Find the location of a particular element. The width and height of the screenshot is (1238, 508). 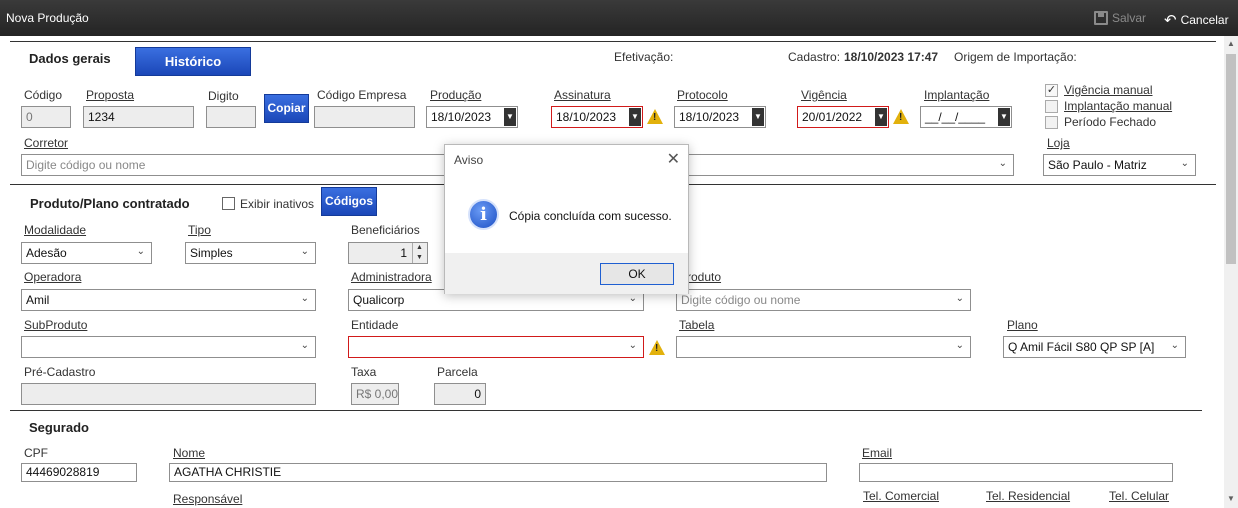

beneficiarios-stepper: 1 ▲ ▼ is located at coordinates (388, 253).